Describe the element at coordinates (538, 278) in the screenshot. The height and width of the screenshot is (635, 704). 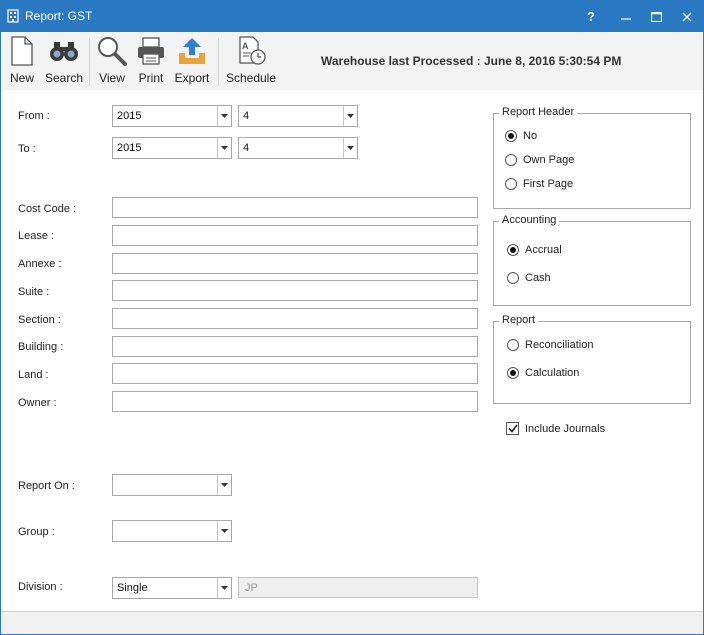
I see `radio-label: Cash` at that location.